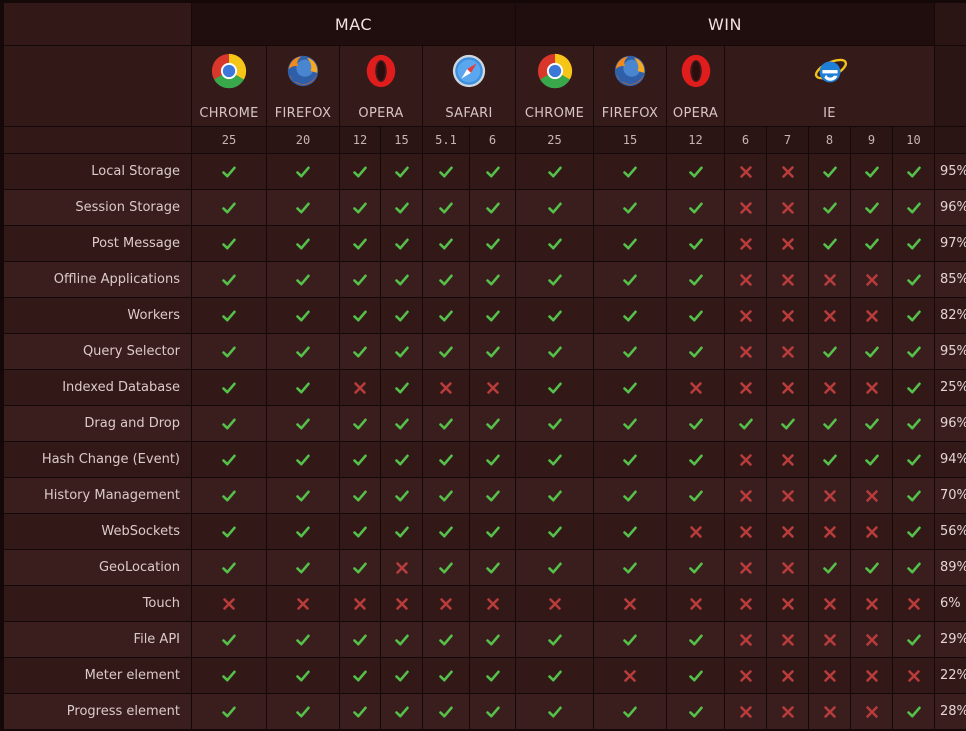 The height and width of the screenshot is (731, 966). Describe the element at coordinates (229, 86) in the screenshot. I see `browser-header-chrome: CHROME` at that location.